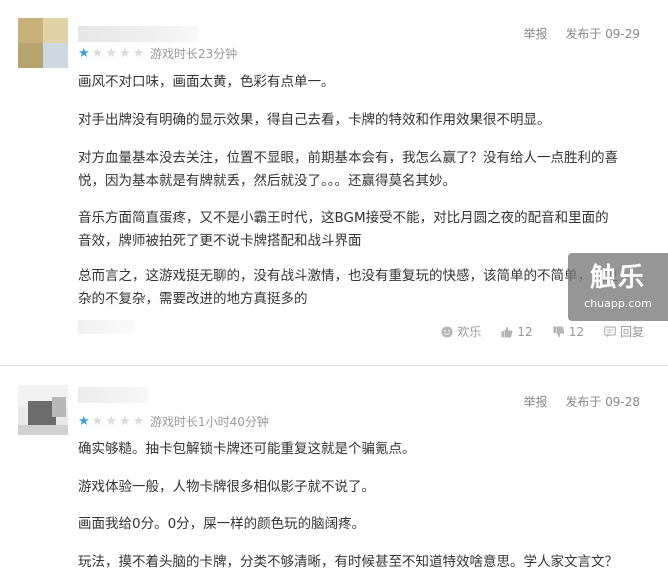  Describe the element at coordinates (631, 332) in the screenshot. I see `reply-label: 回复` at that location.